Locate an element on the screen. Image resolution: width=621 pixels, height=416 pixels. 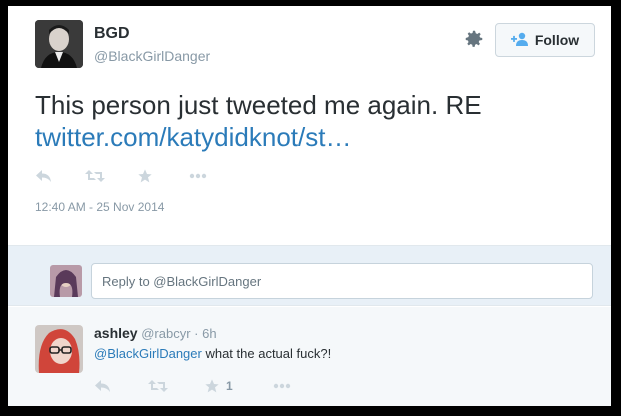
follow-button-label: Follow is located at coordinates (557, 40).